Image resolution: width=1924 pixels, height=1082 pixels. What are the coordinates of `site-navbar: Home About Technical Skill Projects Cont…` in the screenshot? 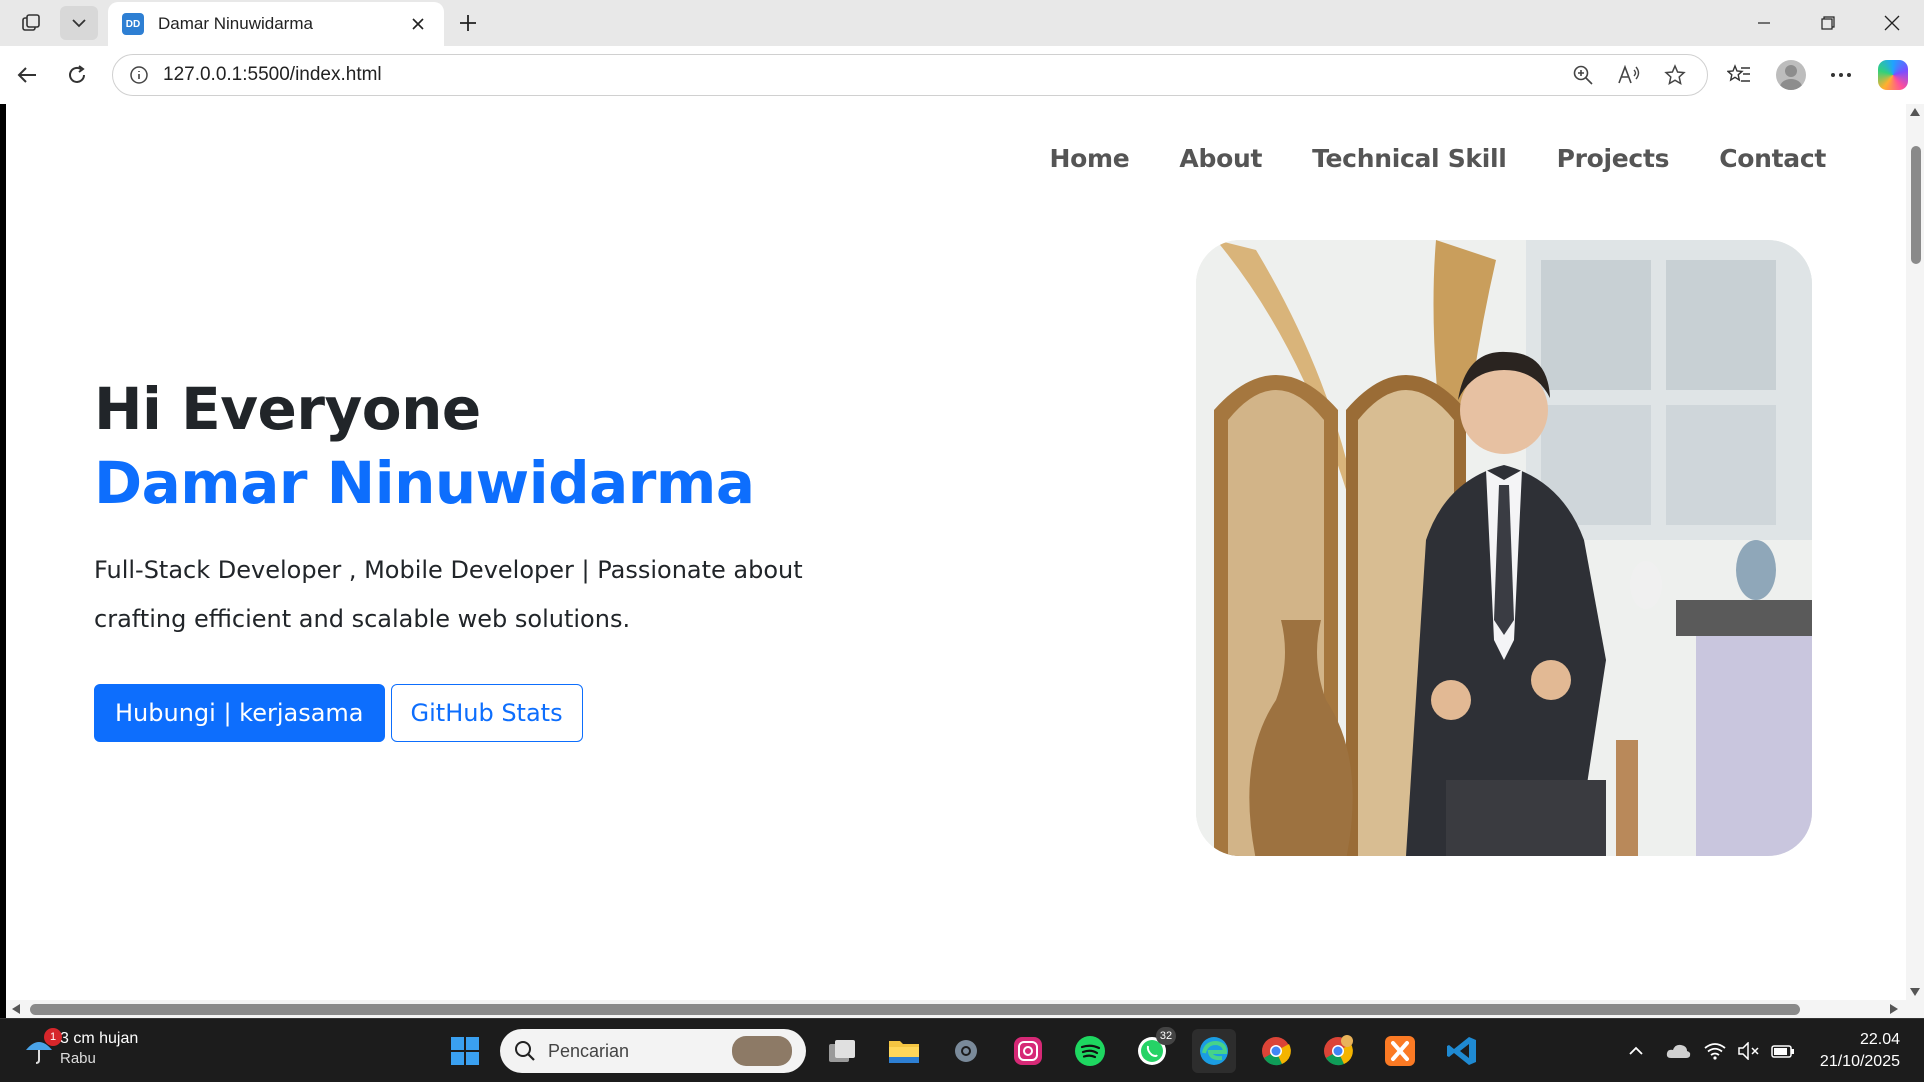 It's located at (1438, 158).